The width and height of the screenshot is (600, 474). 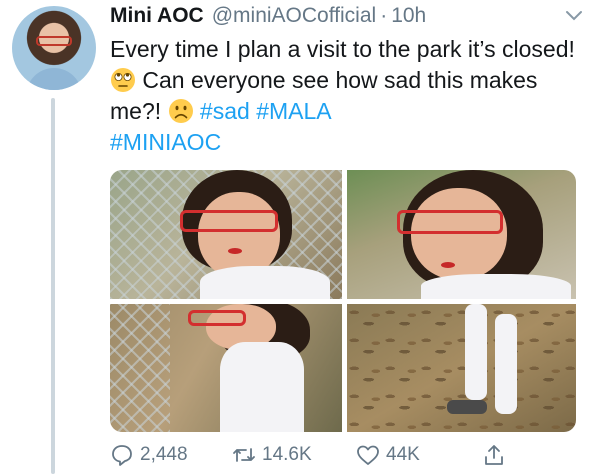 What do you see at coordinates (180, 111) in the screenshot?
I see `frowning-face-emoji-icon` at bounding box center [180, 111].